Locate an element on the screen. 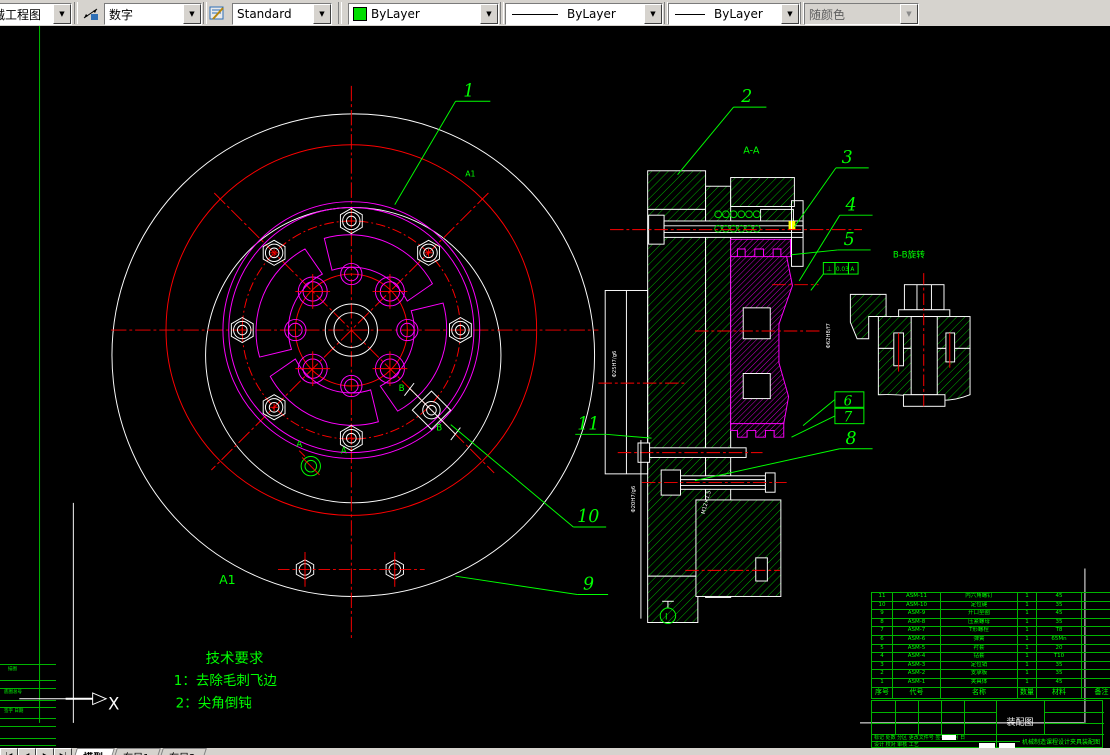  tab-model: 模型 is located at coordinates (93, 751).